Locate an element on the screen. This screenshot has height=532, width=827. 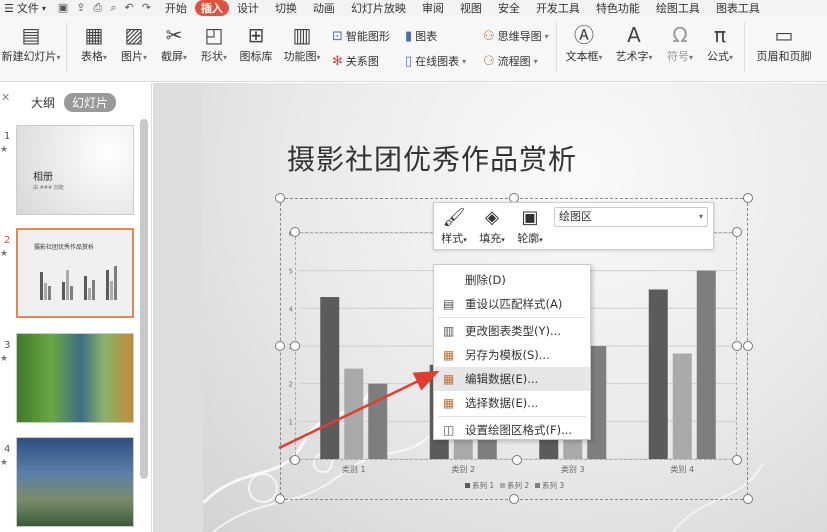
preview-icon: ⌕ is located at coordinates (113, 8).